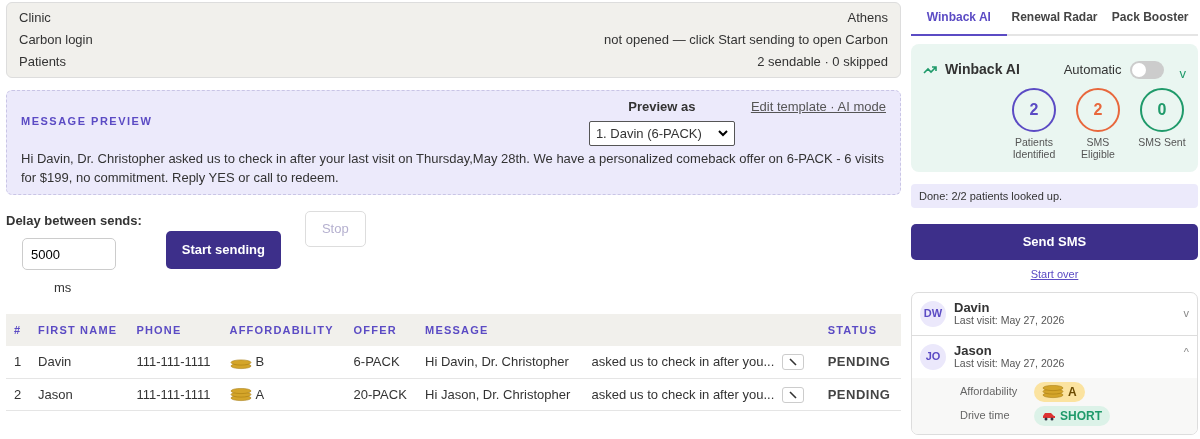 This screenshot has width=1200, height=439. What do you see at coordinates (1092, 70) in the screenshot?
I see `toggle-label: Automatic` at bounding box center [1092, 70].